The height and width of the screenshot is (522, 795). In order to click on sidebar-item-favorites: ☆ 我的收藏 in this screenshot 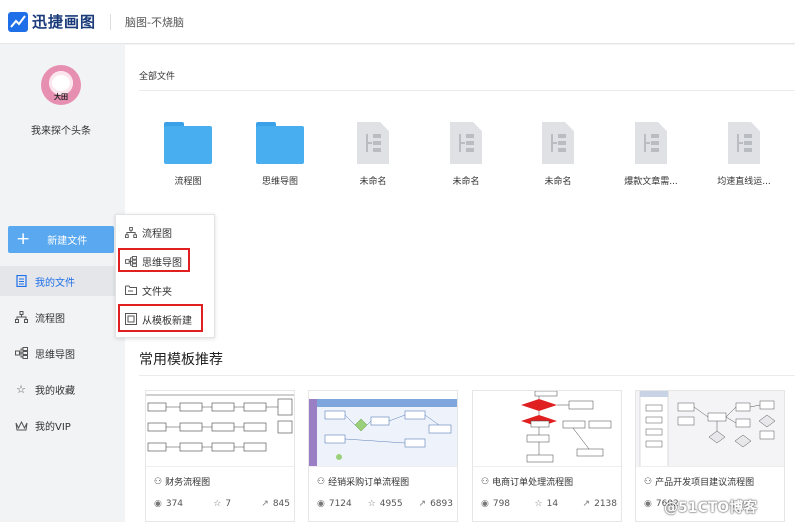, I will do `click(62, 389)`.